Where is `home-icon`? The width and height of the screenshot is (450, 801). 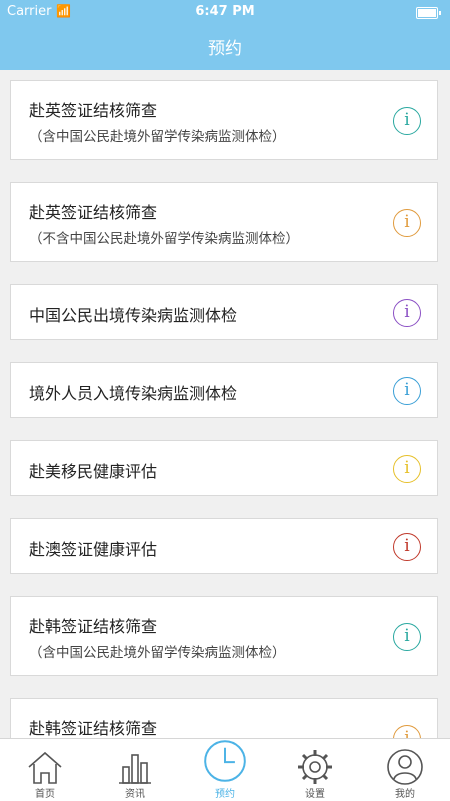 home-icon is located at coordinates (45, 767).